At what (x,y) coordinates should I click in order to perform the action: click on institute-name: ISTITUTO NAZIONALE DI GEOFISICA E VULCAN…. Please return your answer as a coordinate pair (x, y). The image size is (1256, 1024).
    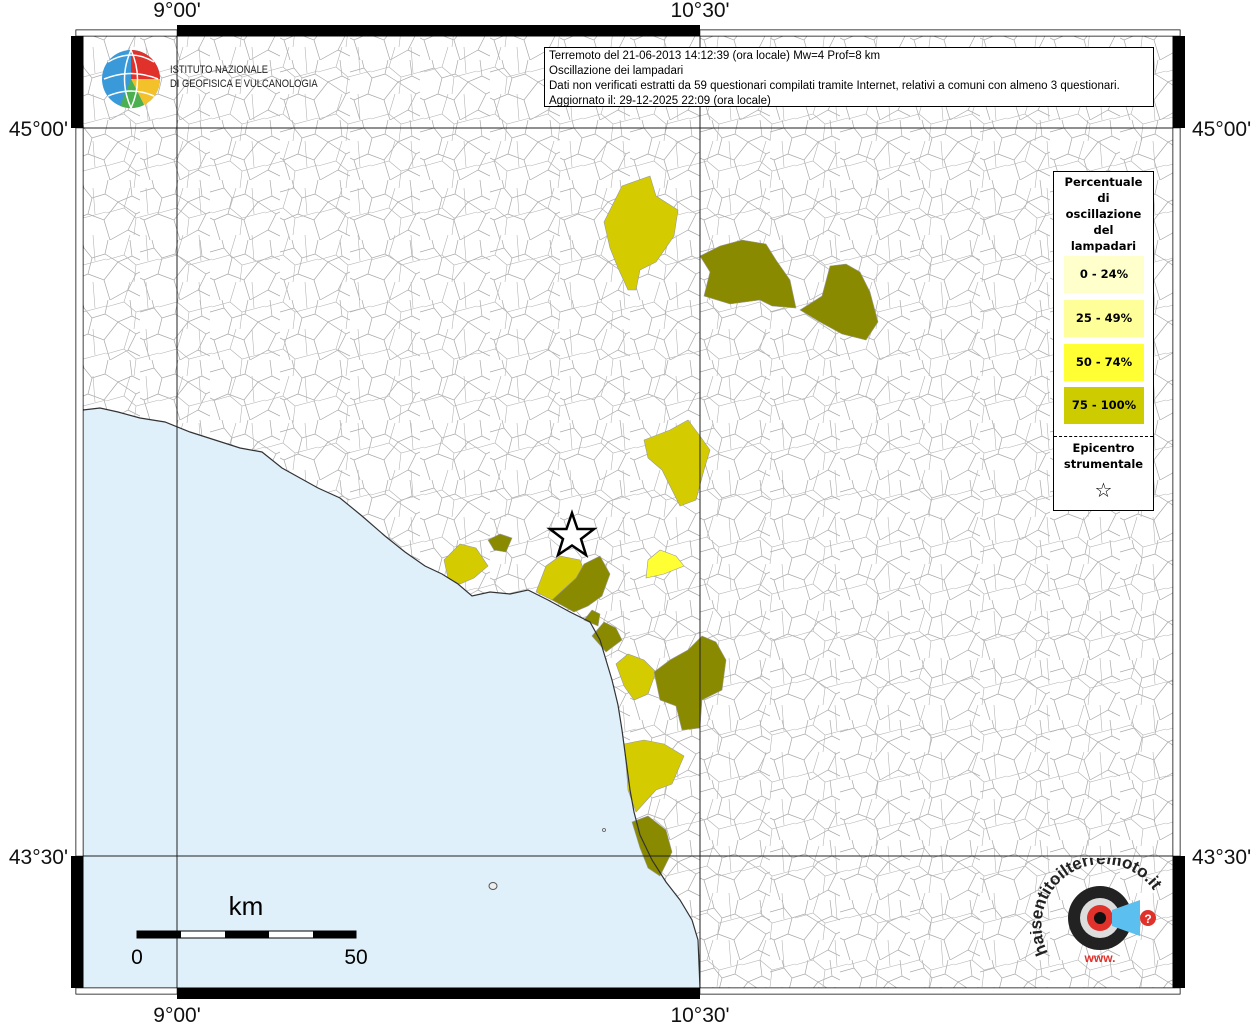
    Looking at the image, I should click on (244, 77).